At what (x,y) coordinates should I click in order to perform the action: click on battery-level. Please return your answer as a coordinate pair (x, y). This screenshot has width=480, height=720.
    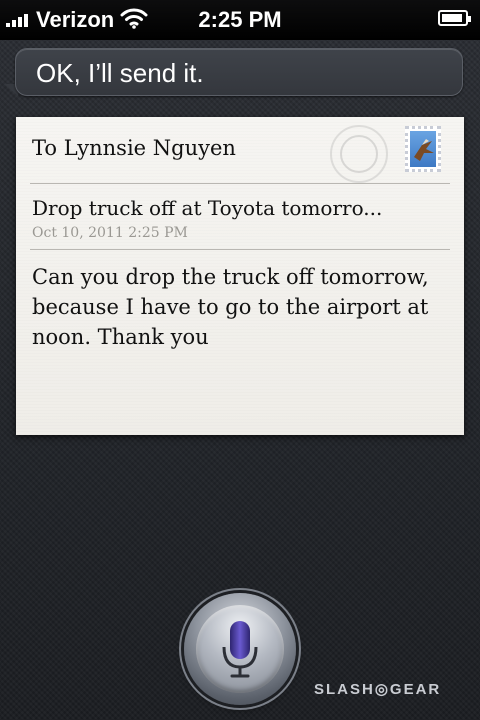
    Looking at the image, I should click on (452, 18).